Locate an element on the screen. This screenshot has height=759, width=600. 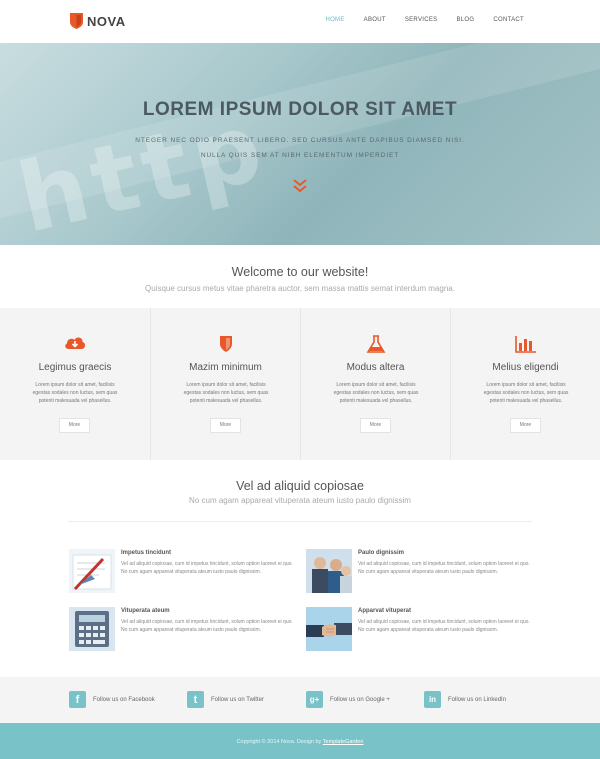
social-facebook: f Follow us on Facebook is located at coordinates (112, 699).